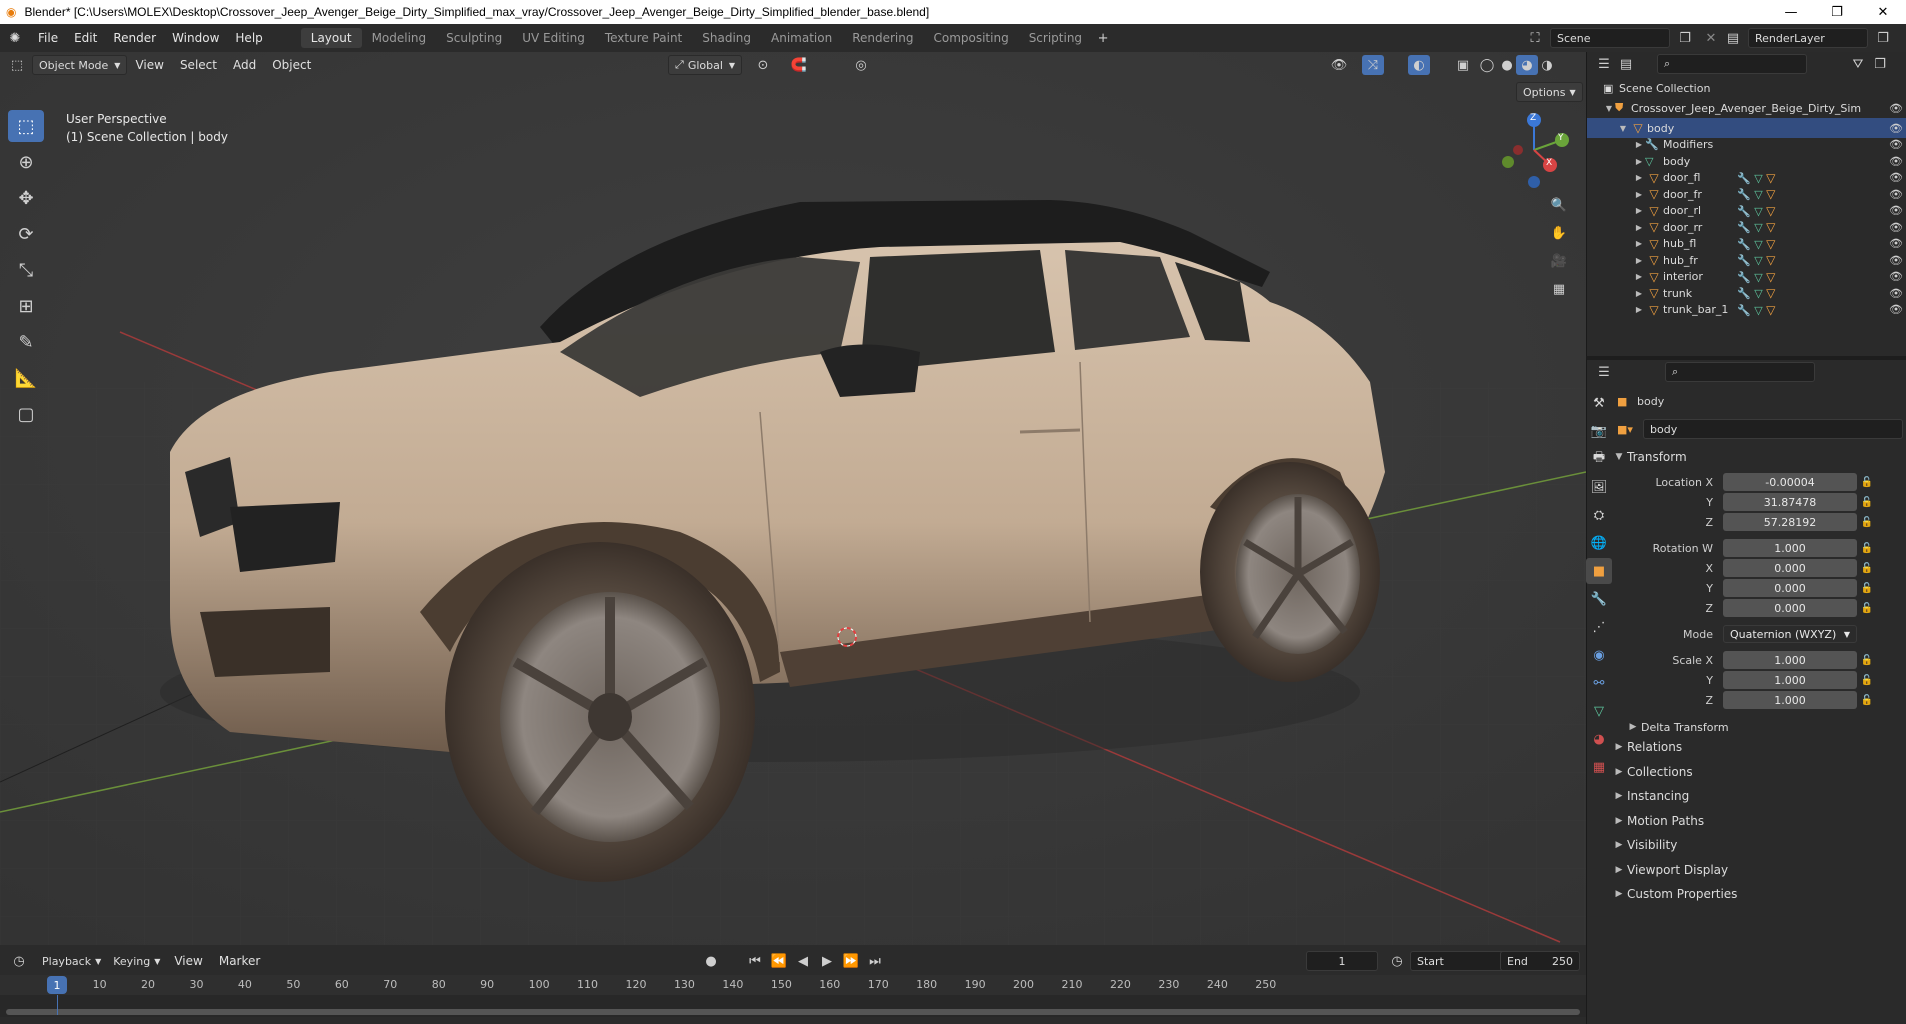 The width and height of the screenshot is (1906, 1024). Describe the element at coordinates (1790, 700) in the screenshot. I see `scale-z-field: 1.000` at that location.